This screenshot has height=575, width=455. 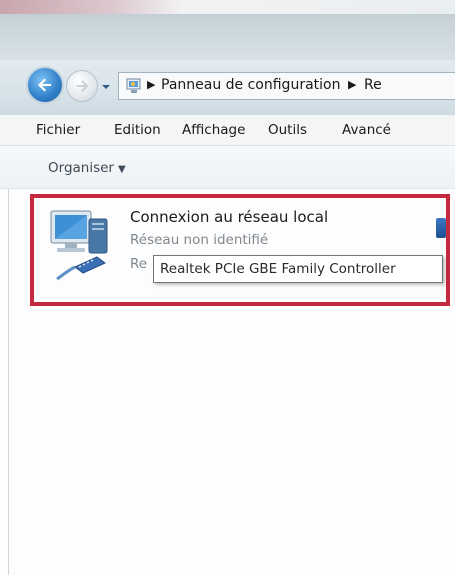 I want to click on breadcrumb-control-panel: Panneau de configuration, so click(x=250, y=85).